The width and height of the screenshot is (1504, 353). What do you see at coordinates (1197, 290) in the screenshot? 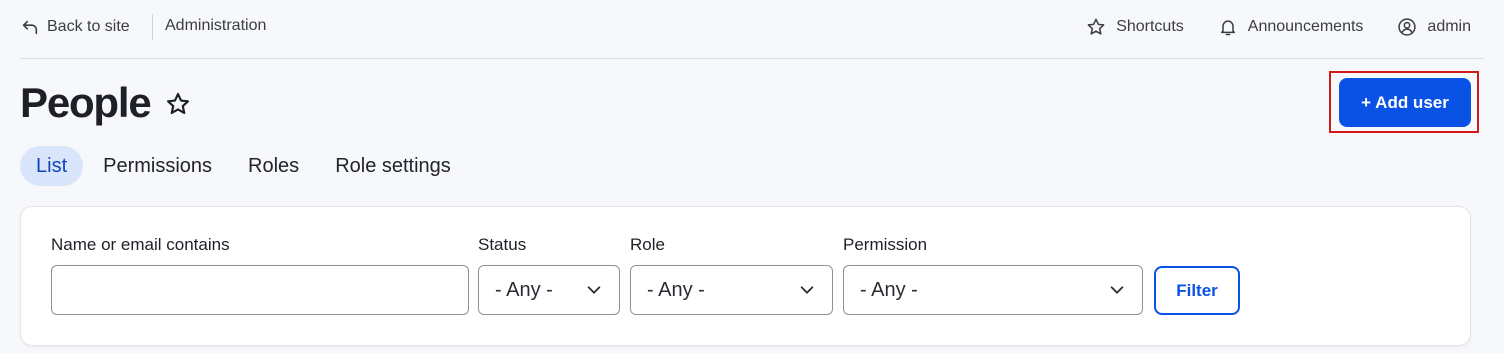
I see `filter-button: Filter` at bounding box center [1197, 290].